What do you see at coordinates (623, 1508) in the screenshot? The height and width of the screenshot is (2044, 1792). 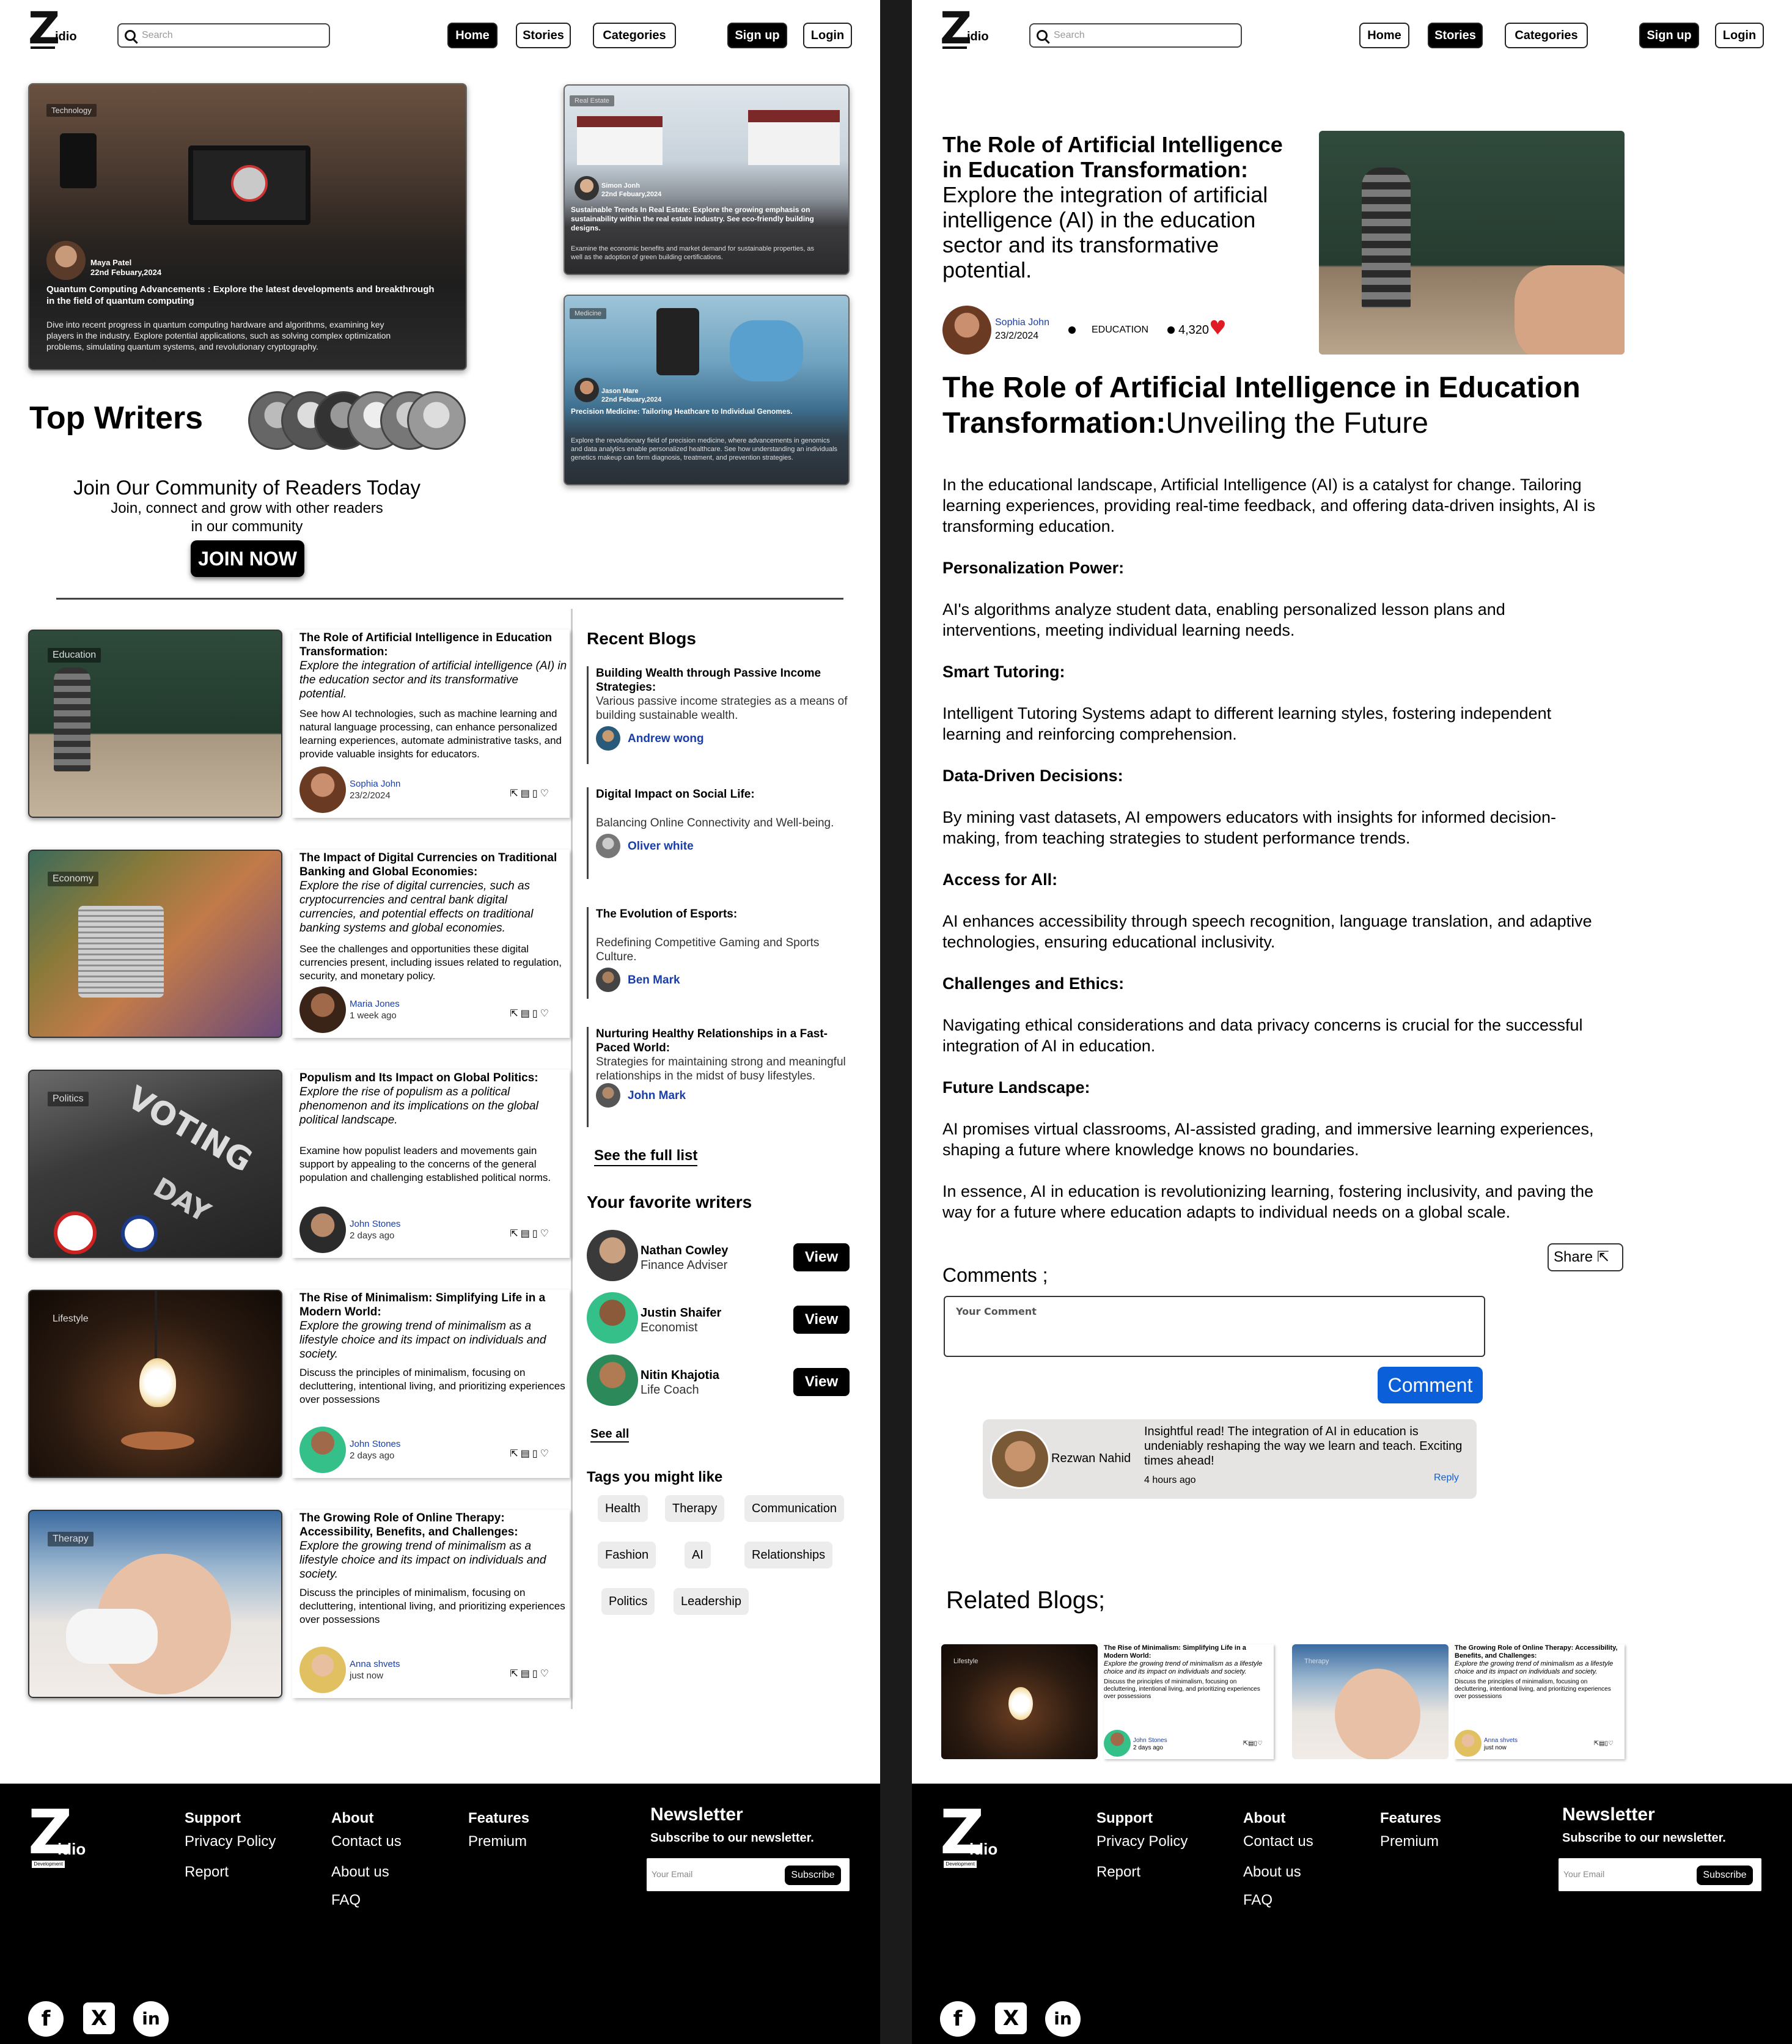 I see `tag-pill: Health` at bounding box center [623, 1508].